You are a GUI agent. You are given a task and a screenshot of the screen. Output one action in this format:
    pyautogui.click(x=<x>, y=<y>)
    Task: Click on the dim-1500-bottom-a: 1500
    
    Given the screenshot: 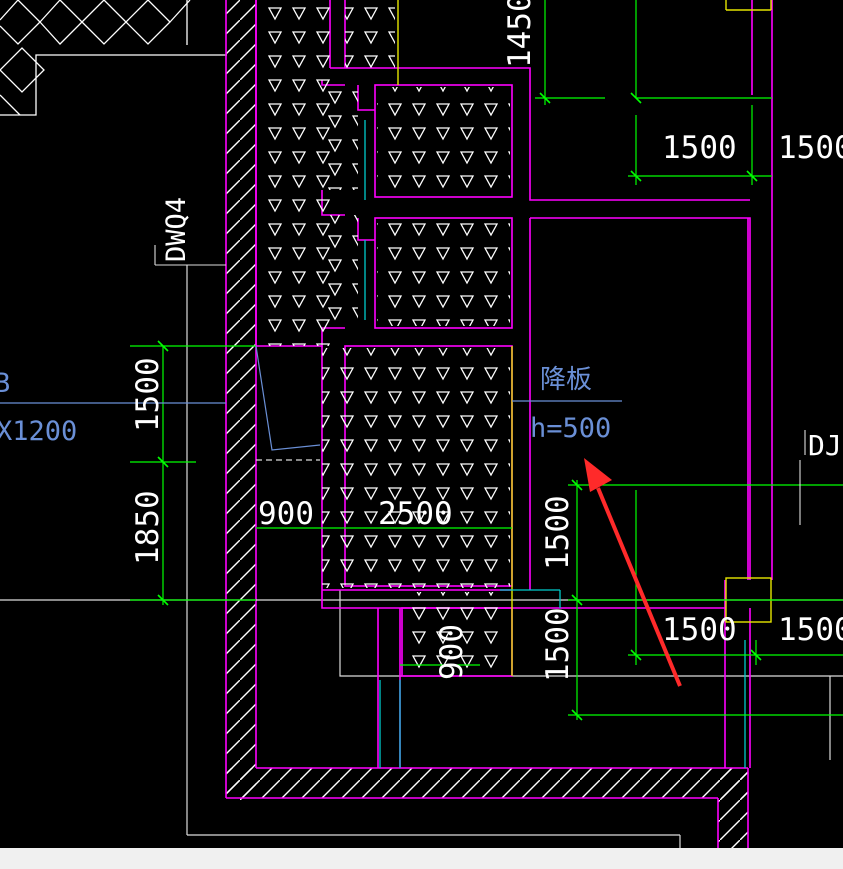 What is the action you would take?
    pyautogui.click(x=699, y=630)
    